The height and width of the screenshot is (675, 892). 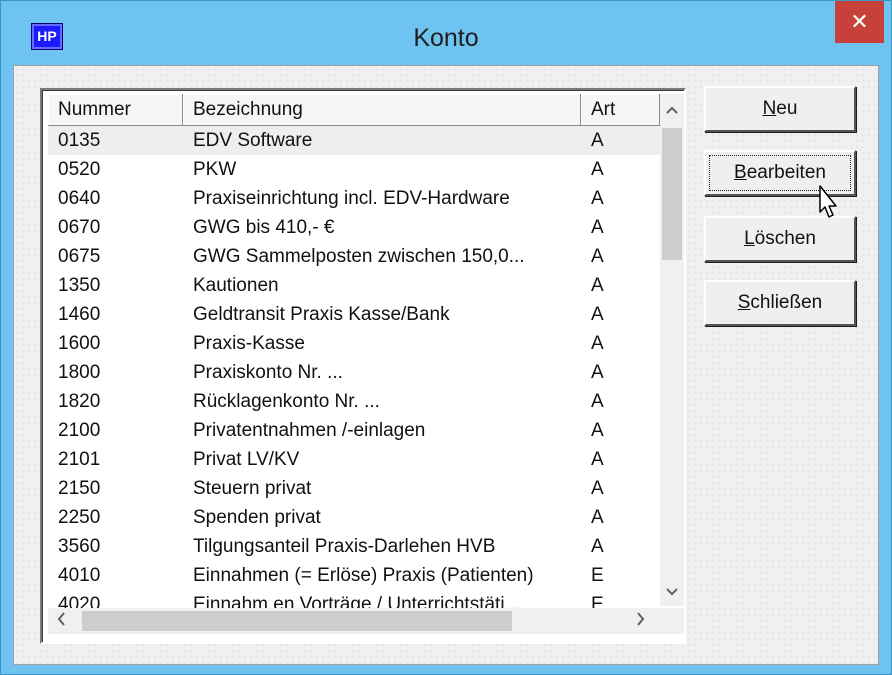 What do you see at coordinates (786, 302) in the screenshot?
I see `schliessen-button-label: chließen` at bounding box center [786, 302].